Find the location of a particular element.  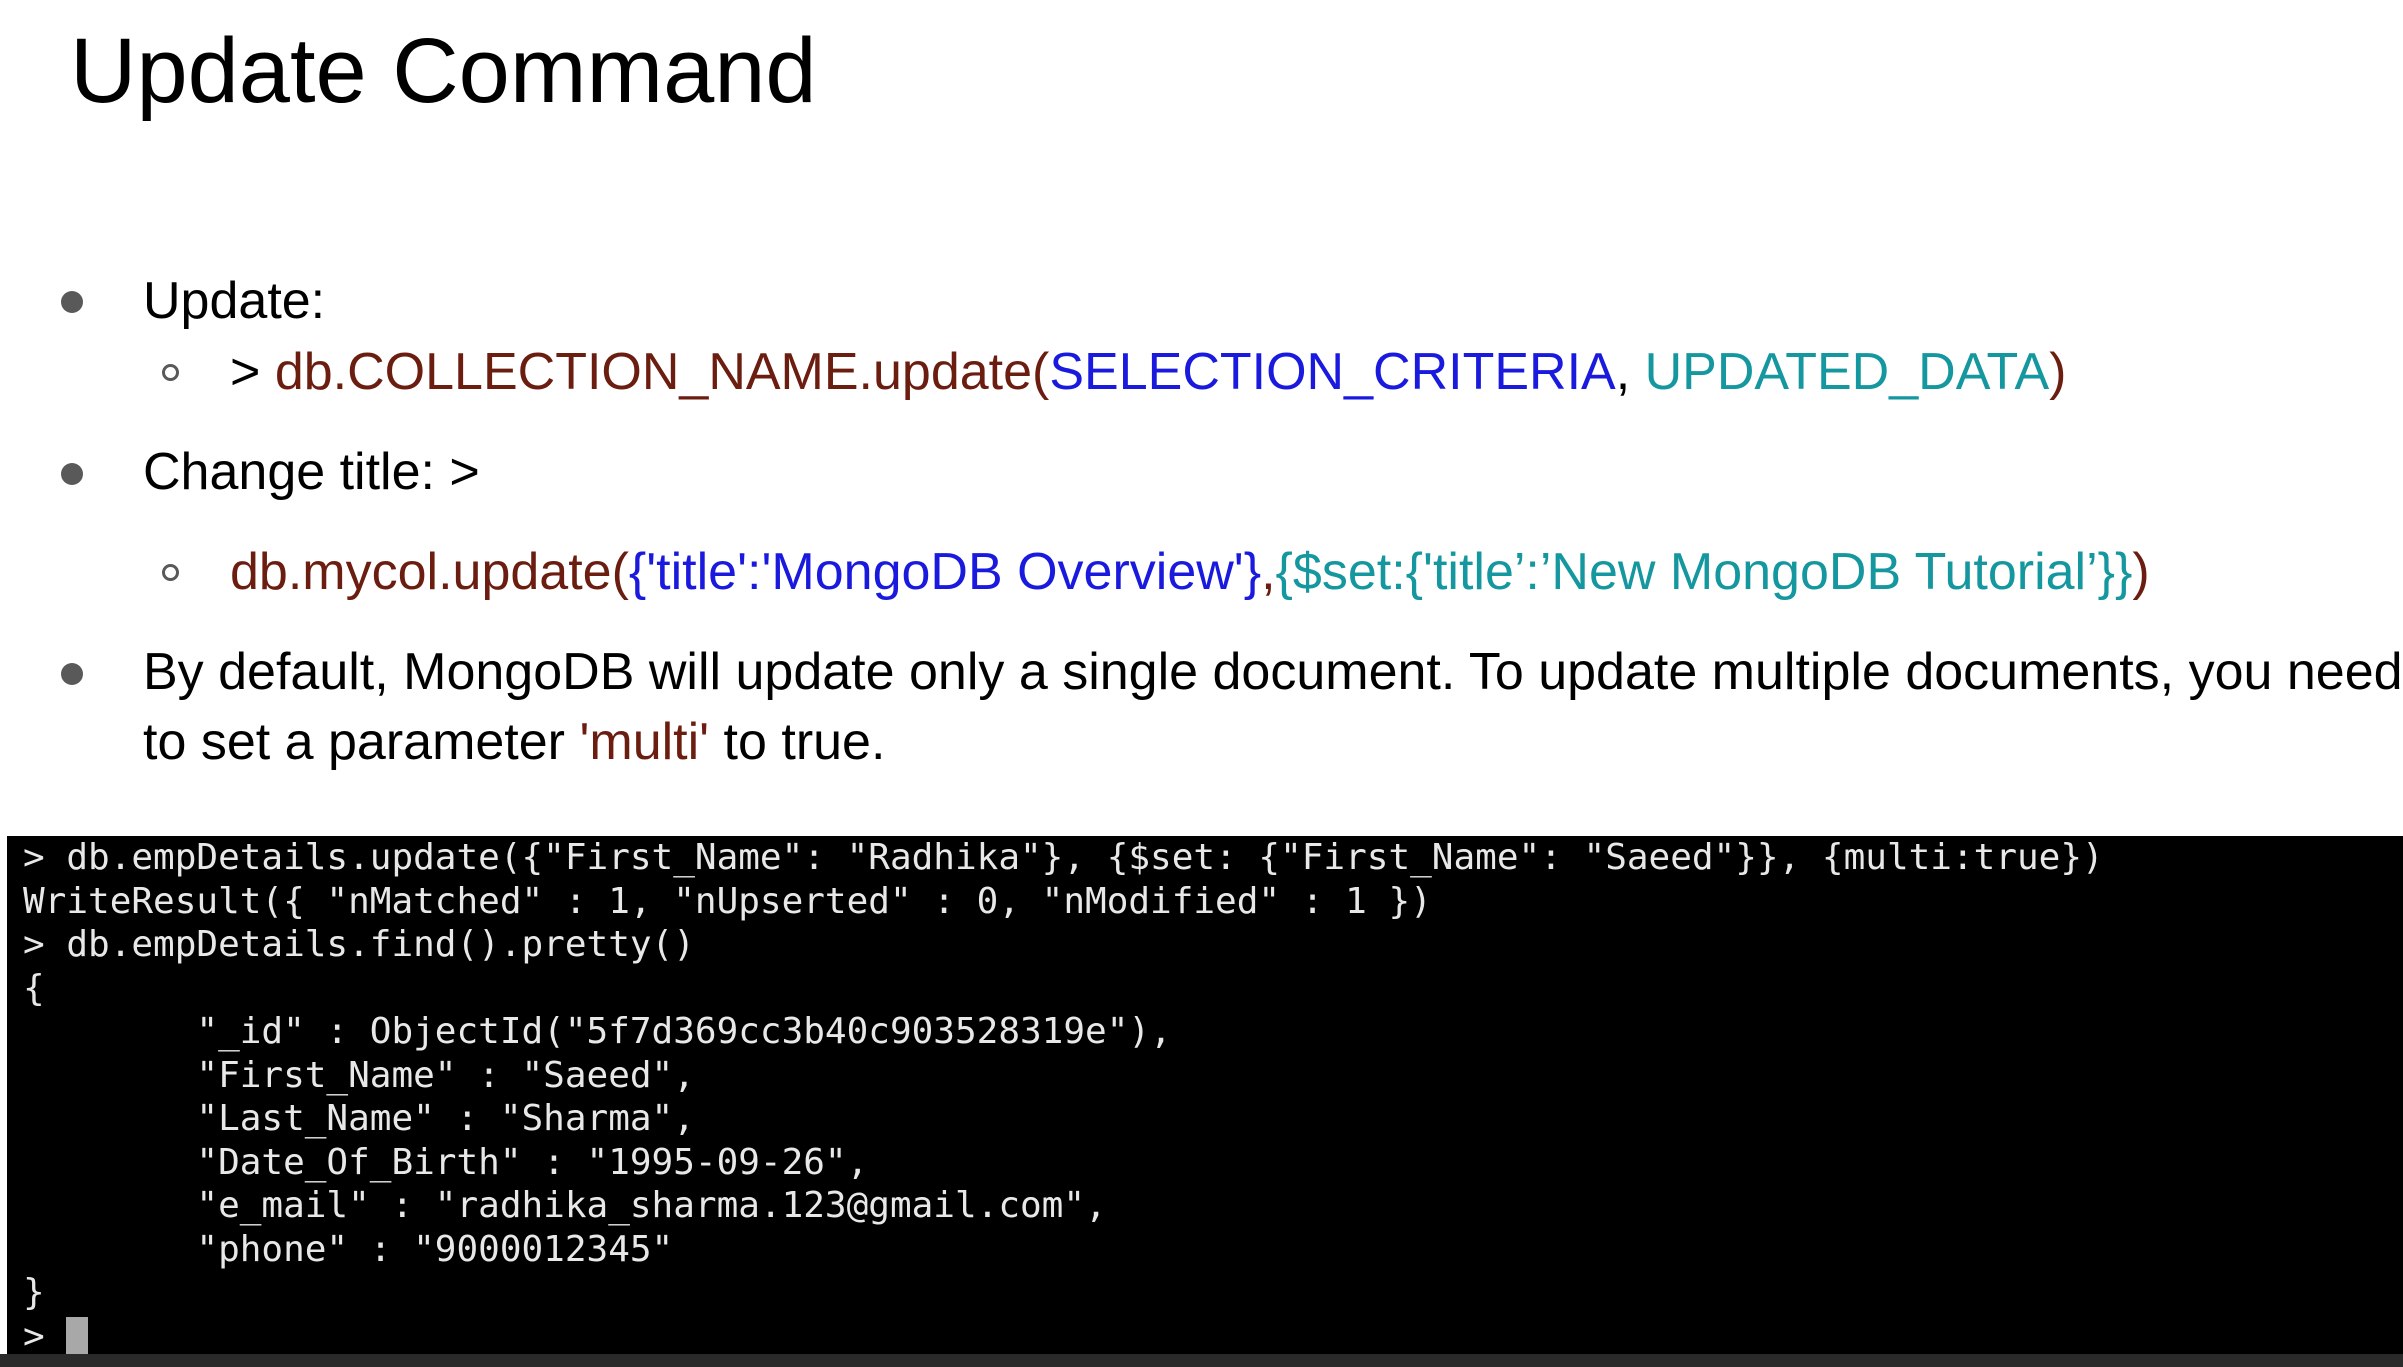

syntax-comma: , is located at coordinates (1630, 372).